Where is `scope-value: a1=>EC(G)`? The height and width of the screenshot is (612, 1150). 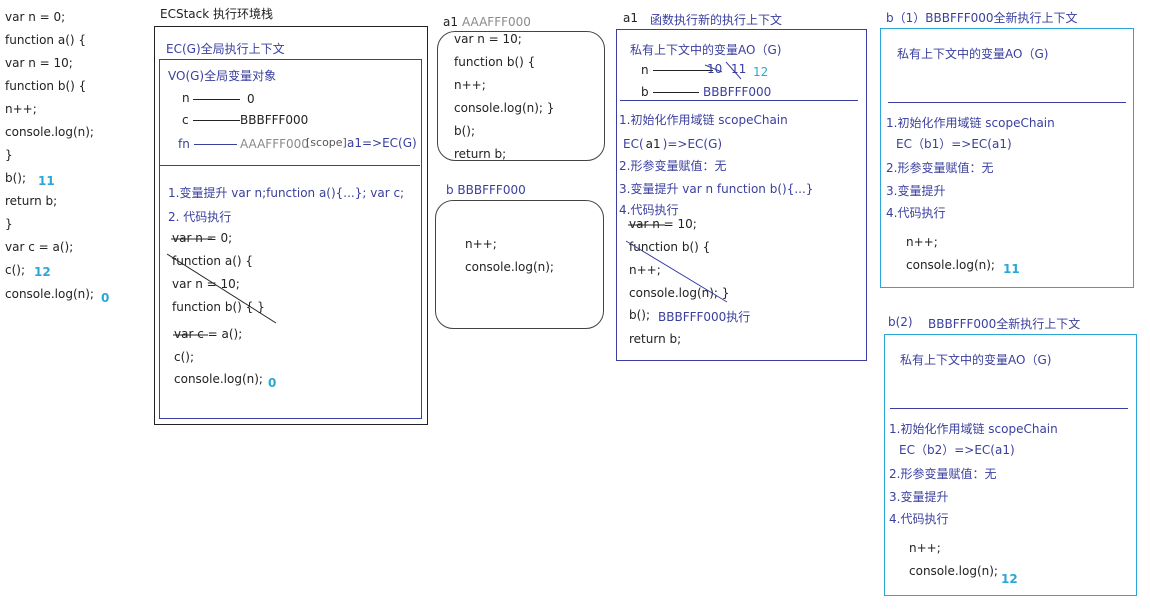
scope-value: a1=>EC(G) is located at coordinates (382, 143).